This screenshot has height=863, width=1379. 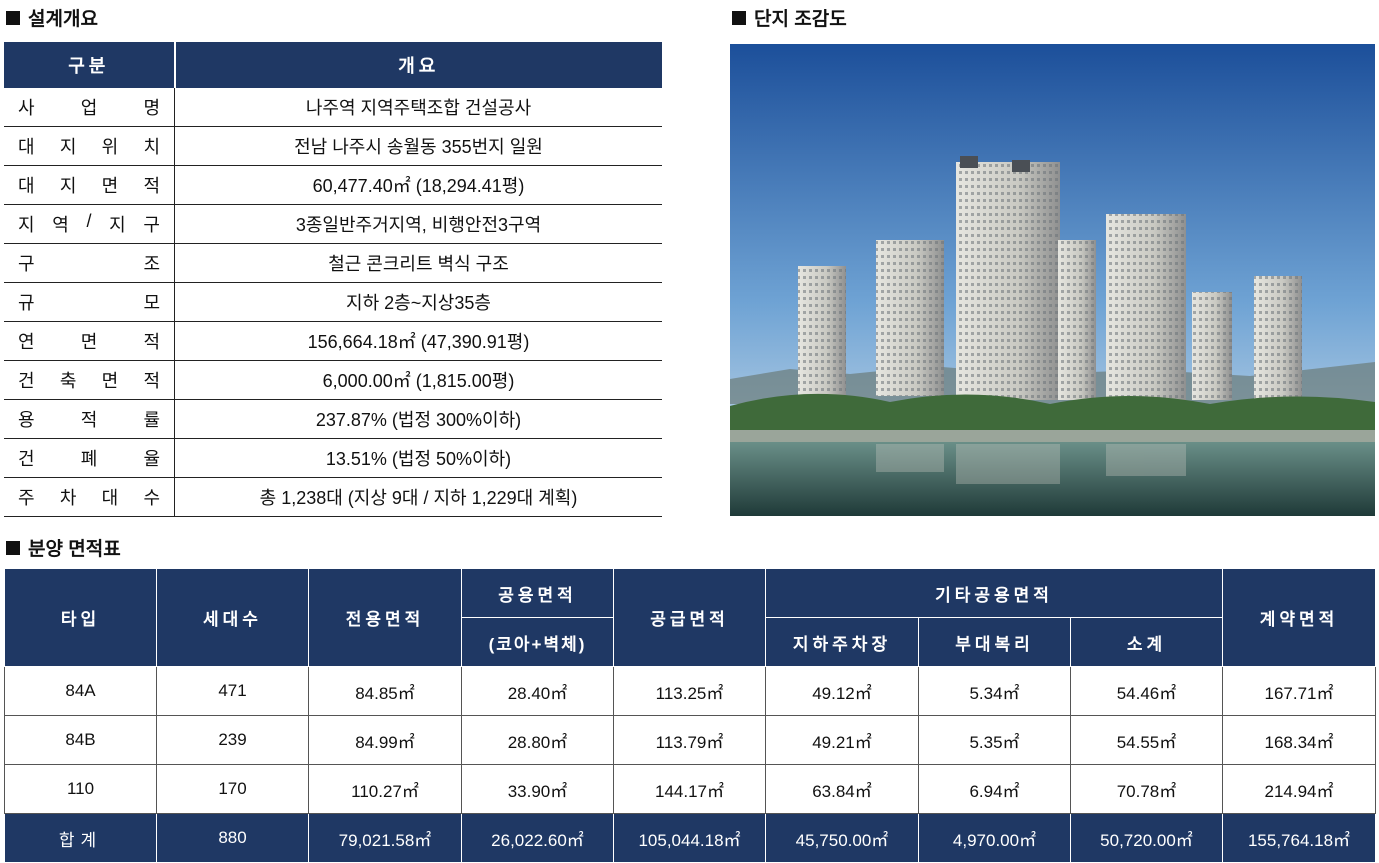 What do you see at coordinates (417, 65) in the screenshot?
I see `overview-header-summary: 개요` at bounding box center [417, 65].